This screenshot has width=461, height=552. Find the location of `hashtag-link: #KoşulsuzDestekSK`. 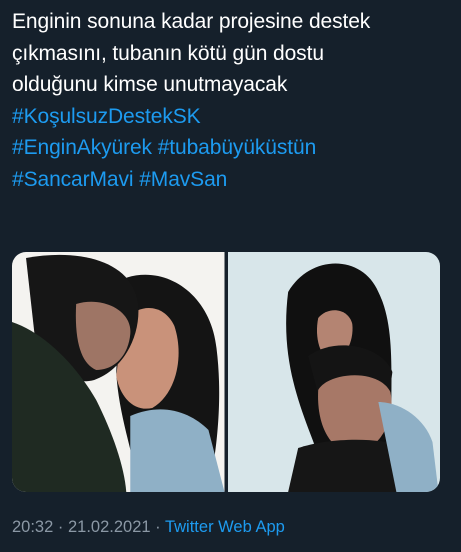

hashtag-link: #KoşulsuzDestekSK is located at coordinates (106, 116).